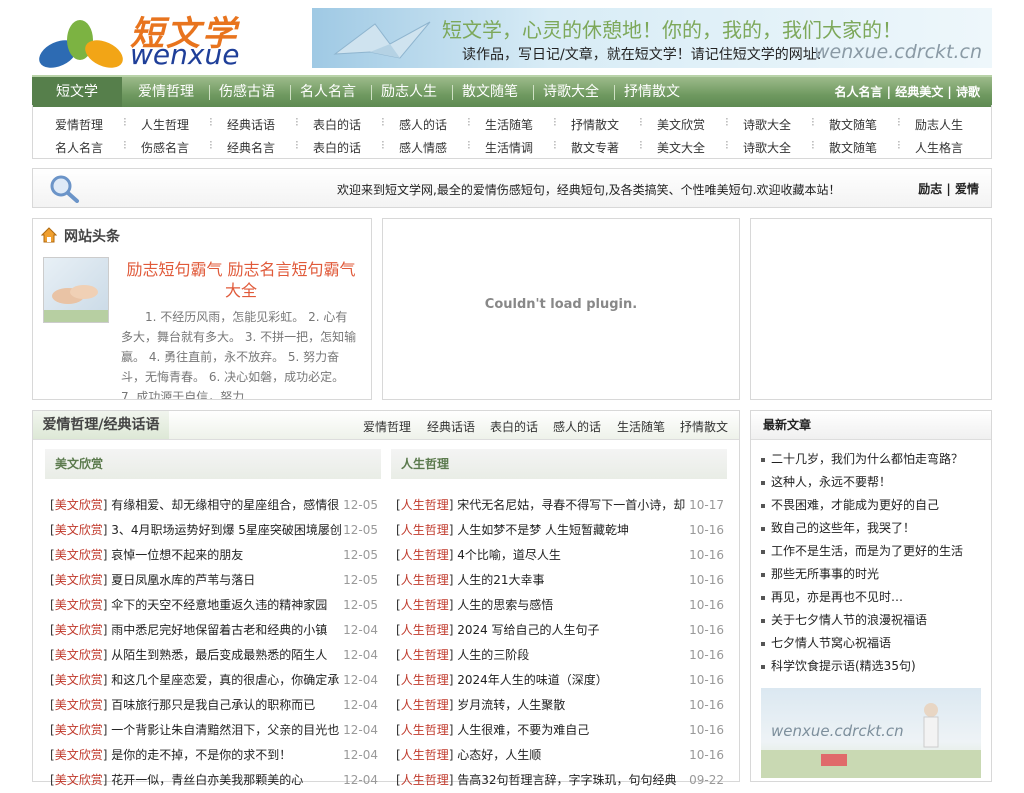  Describe the element at coordinates (165, 124) in the screenshot. I see `subnav-item: 人生哲理` at that location.